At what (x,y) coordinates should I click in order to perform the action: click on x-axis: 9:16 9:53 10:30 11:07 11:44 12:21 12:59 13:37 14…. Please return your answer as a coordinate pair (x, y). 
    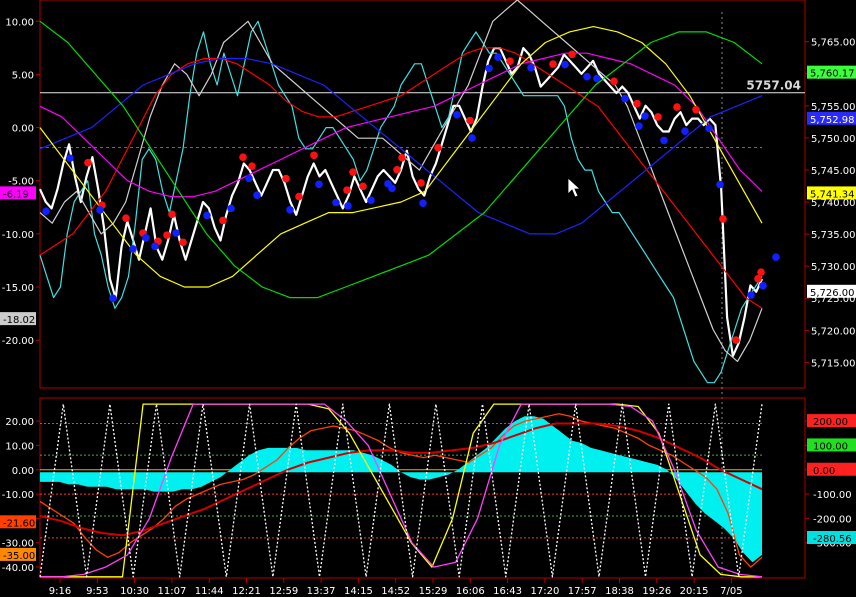
    Looking at the image, I should click on (396, 587).